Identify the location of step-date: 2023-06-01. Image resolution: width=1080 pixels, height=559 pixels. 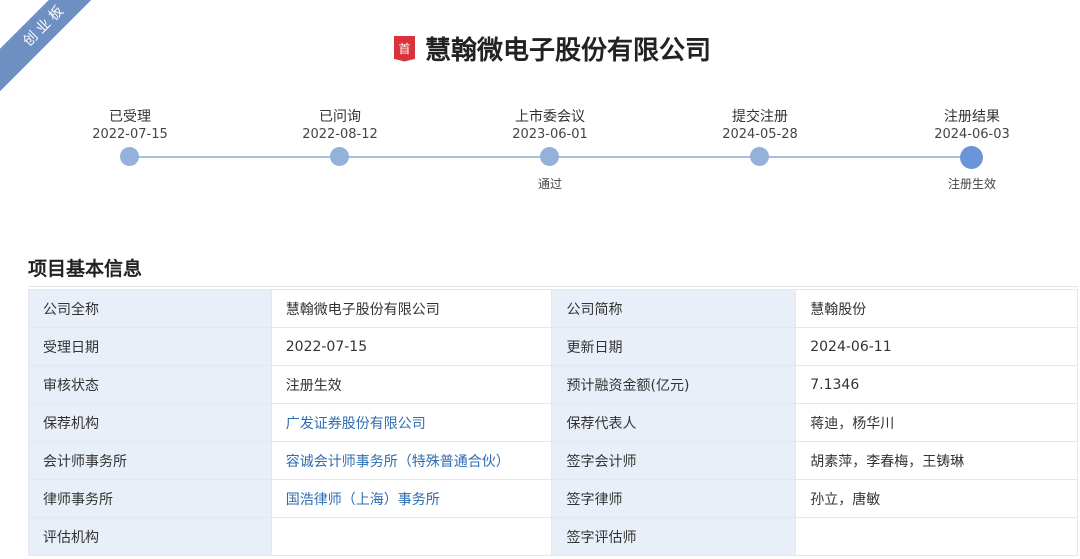
(550, 134).